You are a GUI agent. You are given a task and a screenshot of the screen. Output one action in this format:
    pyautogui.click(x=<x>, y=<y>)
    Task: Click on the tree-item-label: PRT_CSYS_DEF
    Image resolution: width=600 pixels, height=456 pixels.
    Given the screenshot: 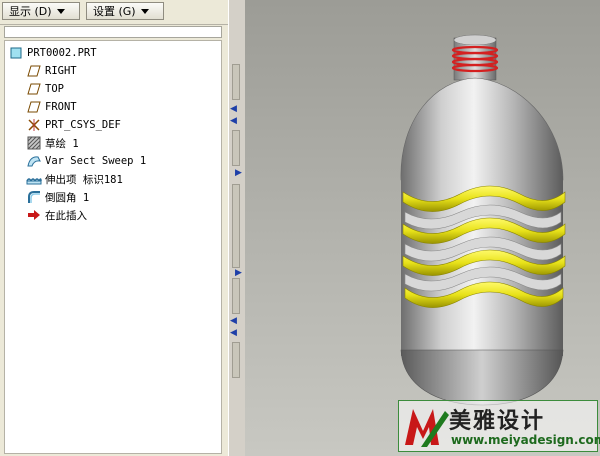 What is the action you would take?
    pyautogui.click(x=83, y=125)
    